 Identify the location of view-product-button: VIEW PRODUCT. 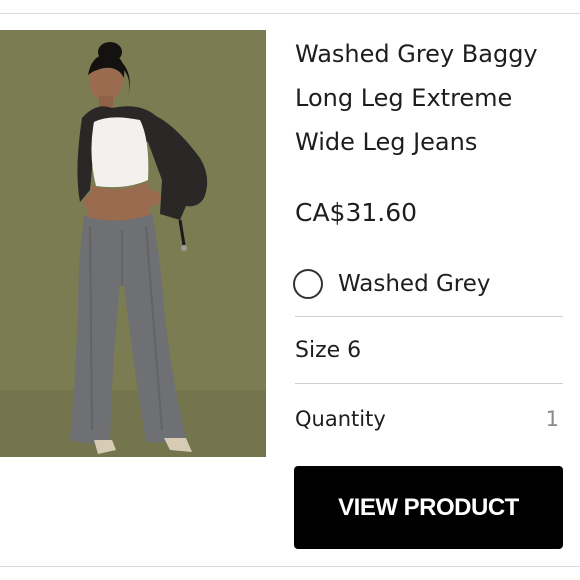
(428, 507).